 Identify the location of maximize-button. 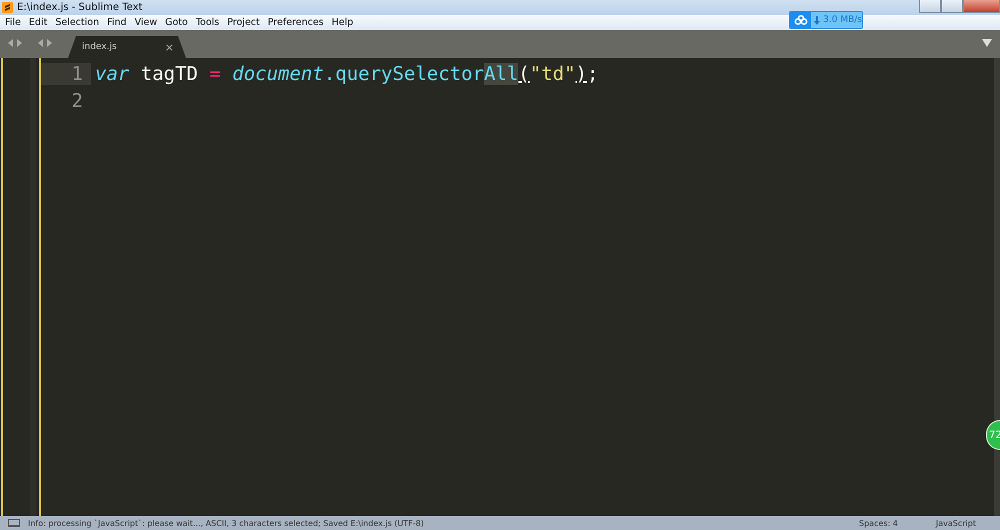
(952, 6).